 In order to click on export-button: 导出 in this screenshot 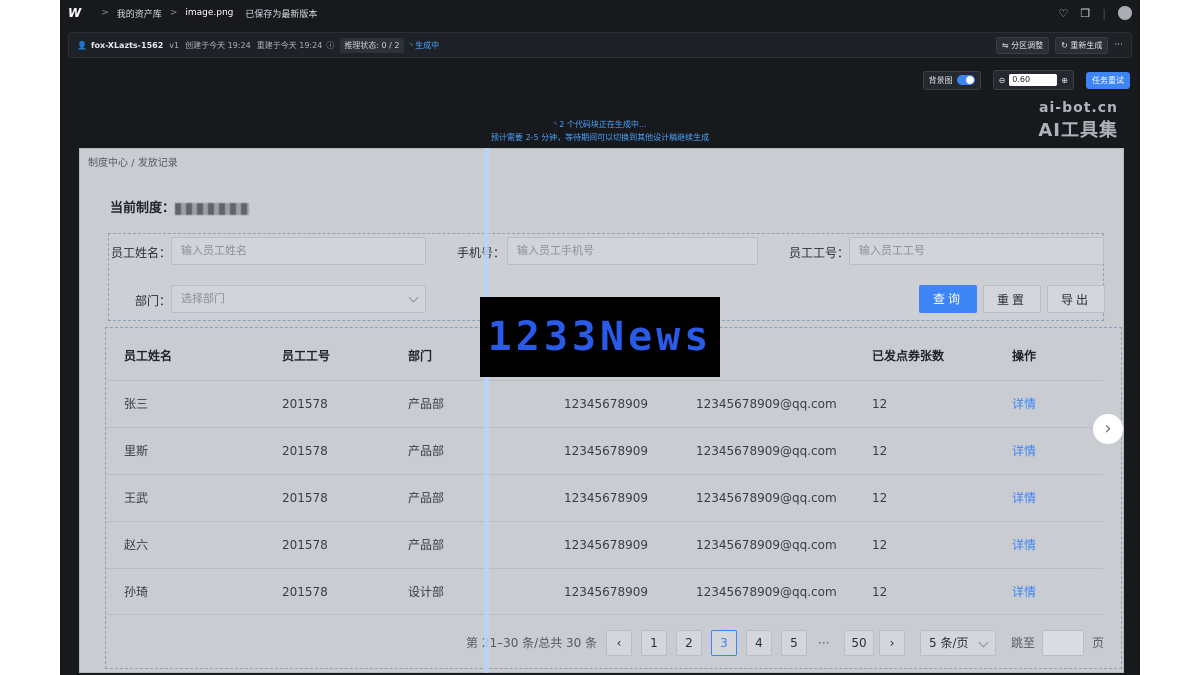, I will do `click(1076, 299)`.